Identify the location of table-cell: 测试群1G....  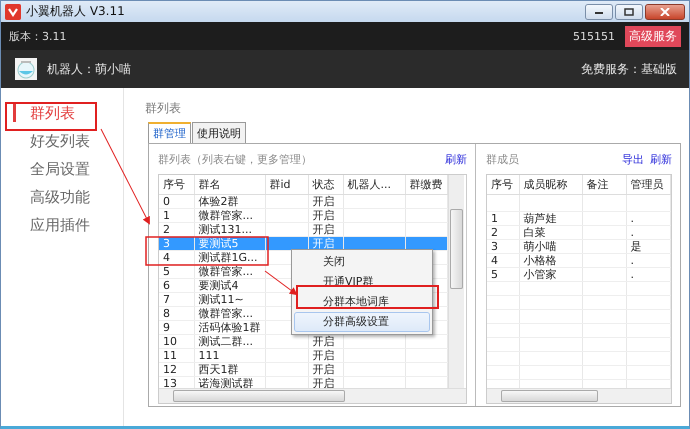
(229, 257).